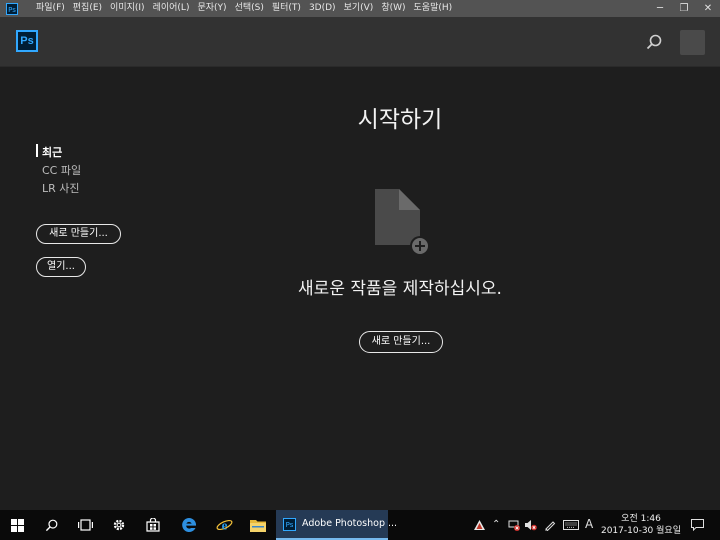 The height and width of the screenshot is (540, 720). What do you see at coordinates (660, 8) in the screenshot?
I see `minimize-button: ─` at bounding box center [660, 8].